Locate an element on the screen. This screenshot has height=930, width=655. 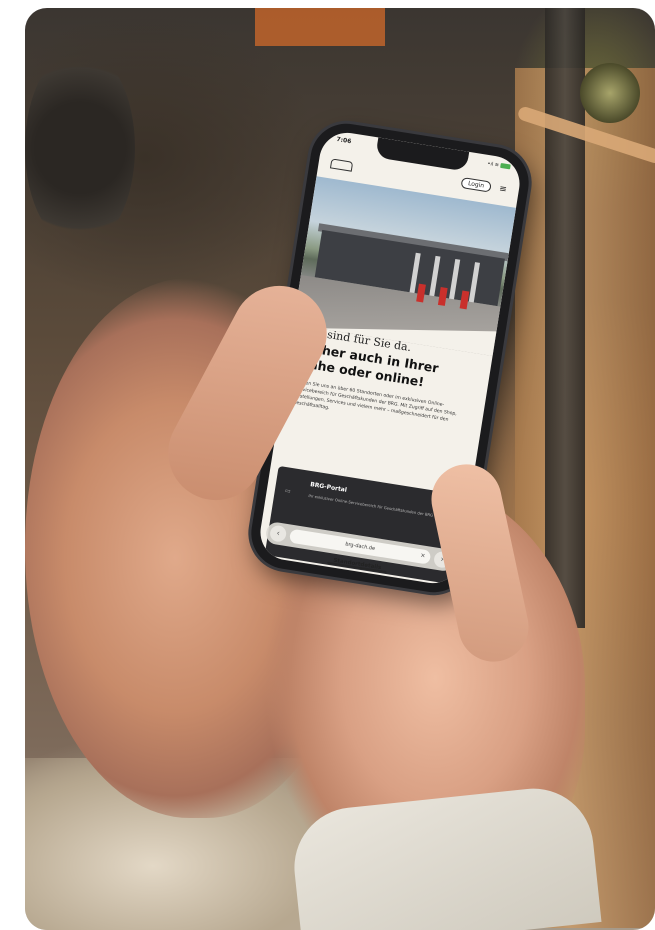
status-time: 7:06 is located at coordinates (343, 140).